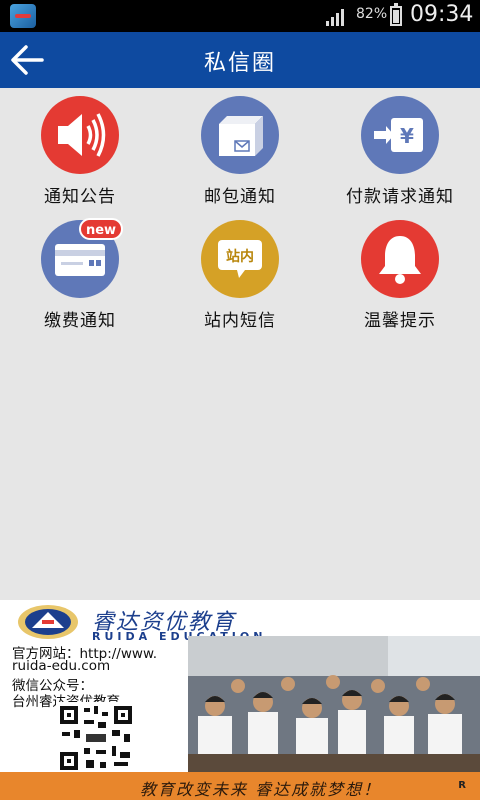 The width and height of the screenshot is (480, 800). I want to click on new-badge-text: new, so click(101, 230).